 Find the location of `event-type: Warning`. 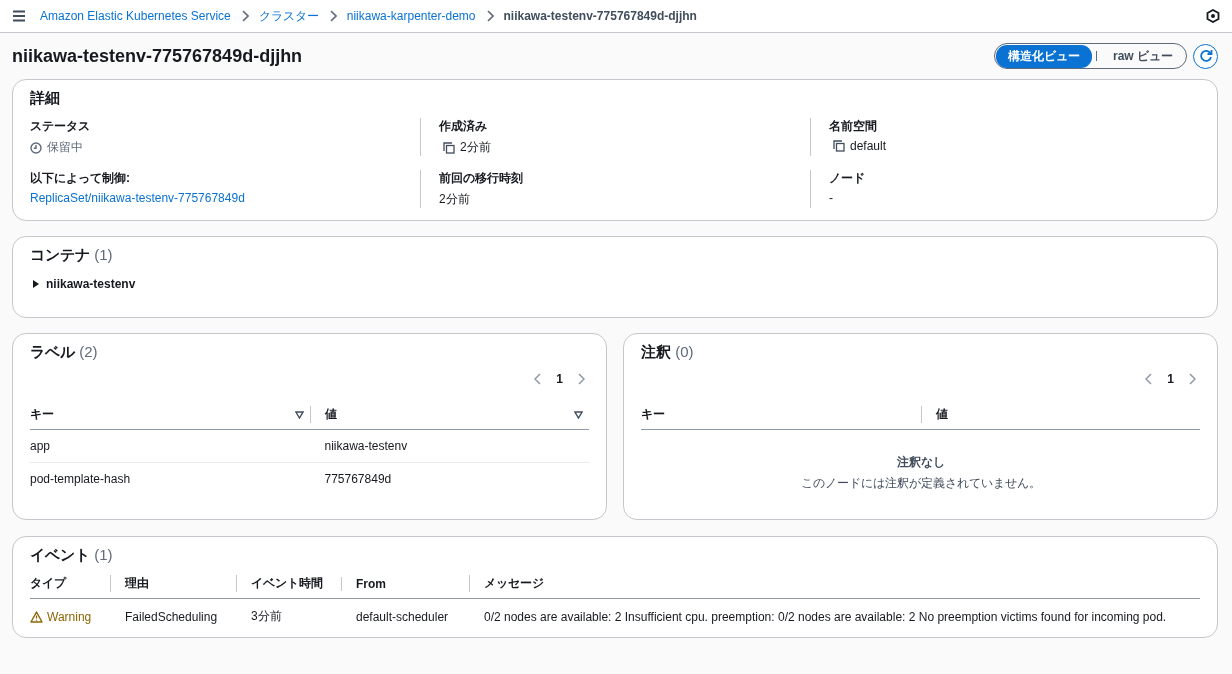

event-type: Warning is located at coordinates (69, 616).